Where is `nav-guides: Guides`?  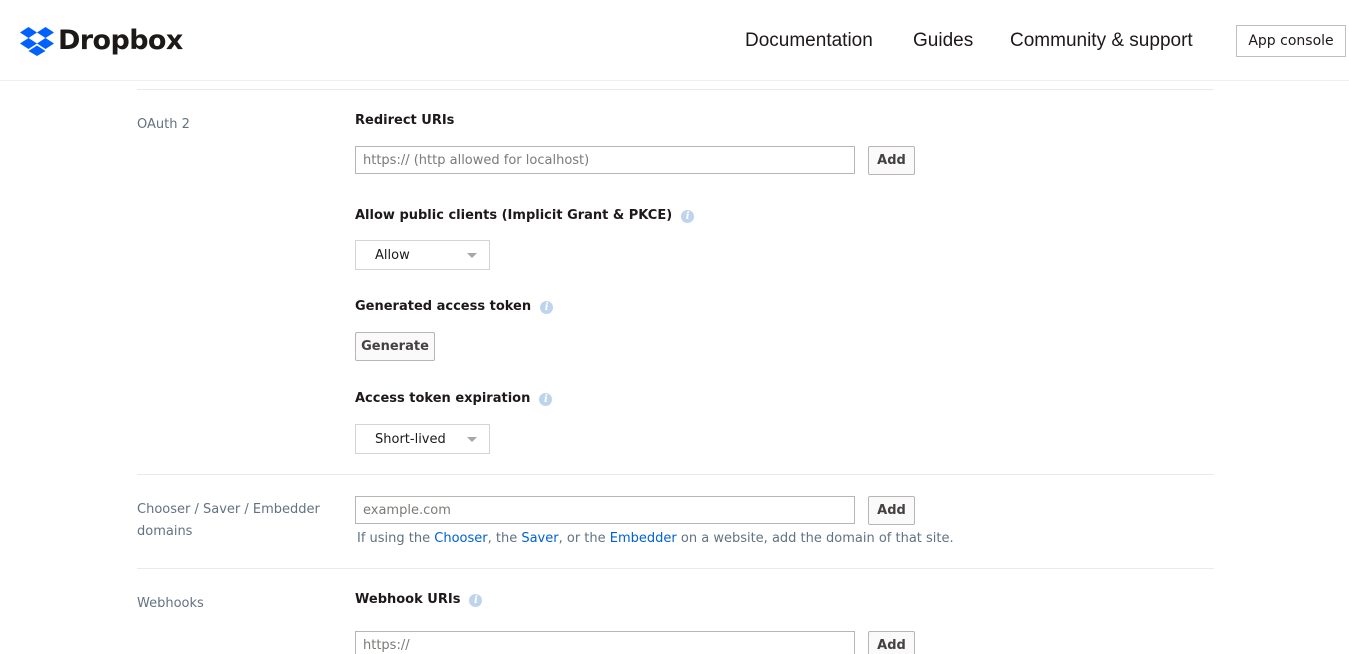
nav-guides: Guides is located at coordinates (943, 41).